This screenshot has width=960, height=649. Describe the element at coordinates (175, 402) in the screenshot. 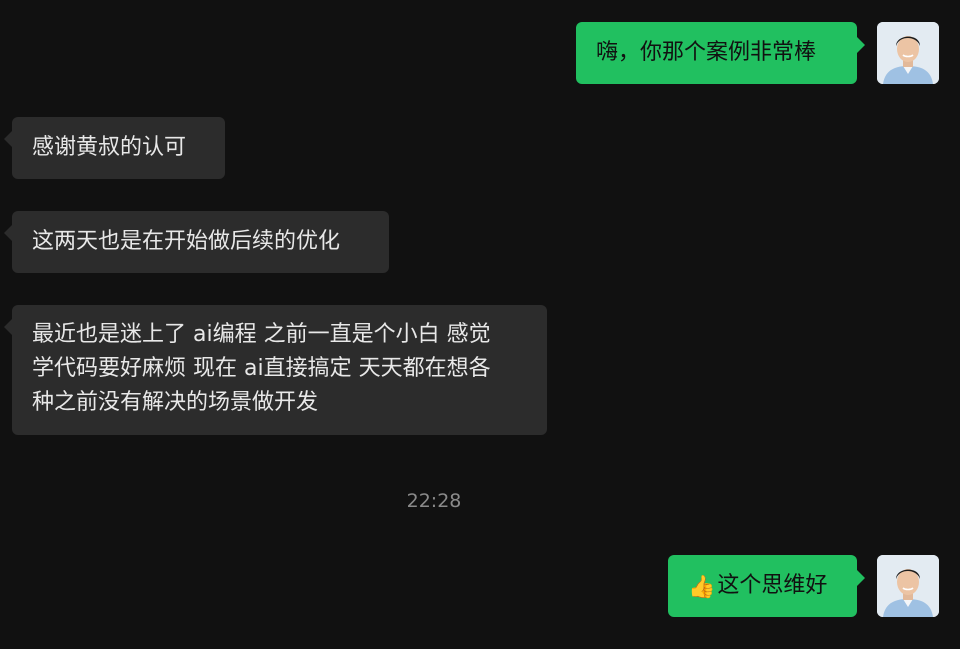

I see `message-text-line: 种之前没有解决的场景做开发` at that location.